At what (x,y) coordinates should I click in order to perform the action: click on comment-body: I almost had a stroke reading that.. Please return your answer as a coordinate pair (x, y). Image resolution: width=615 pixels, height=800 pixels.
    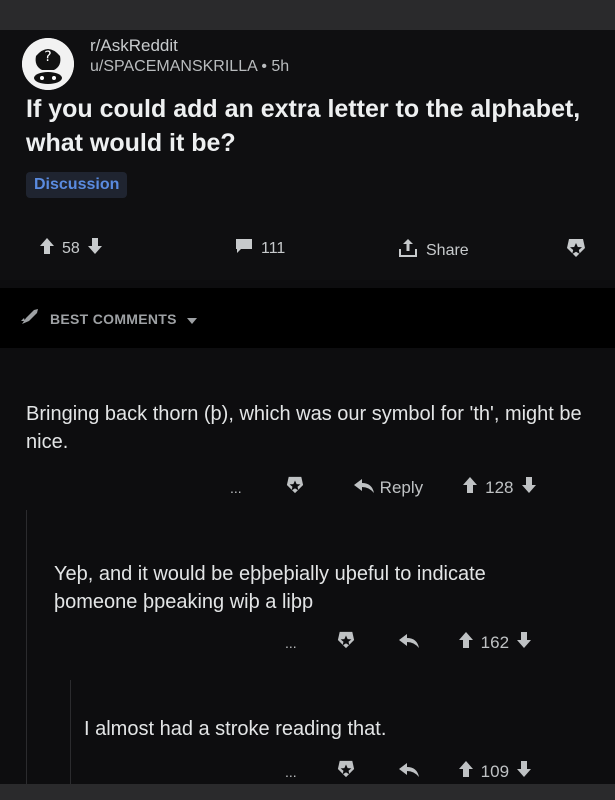
    Looking at the image, I should click on (334, 729).